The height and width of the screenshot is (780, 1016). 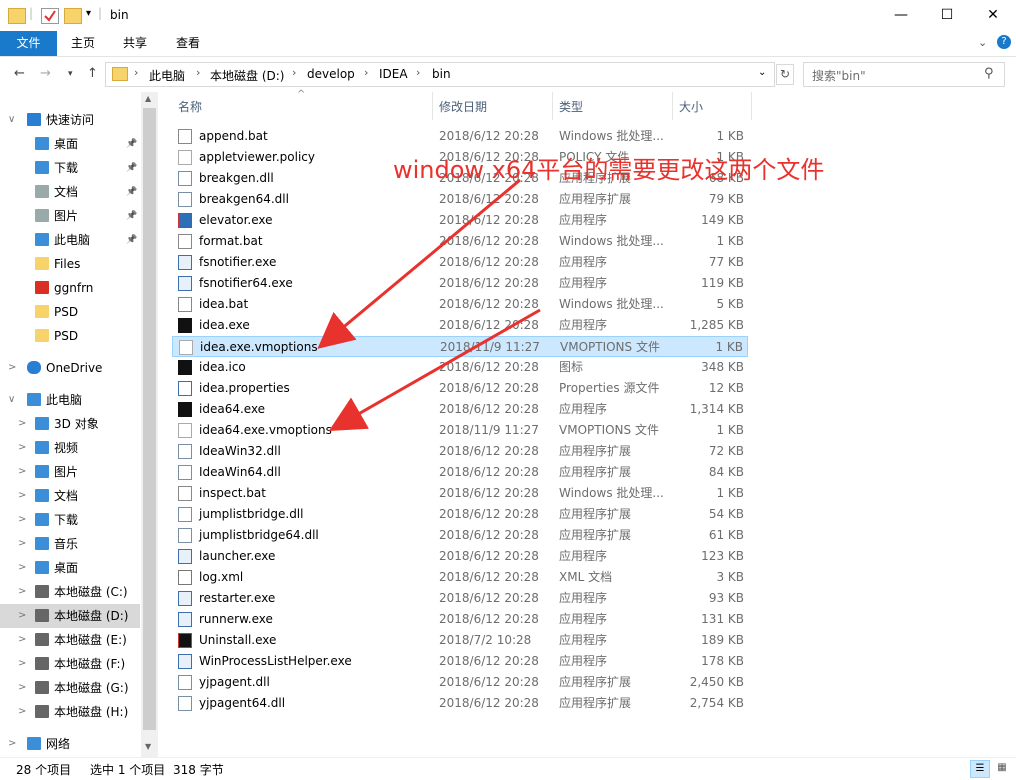 I want to click on arrow-to-idea64-vmoptions, so click(x=434, y=369).